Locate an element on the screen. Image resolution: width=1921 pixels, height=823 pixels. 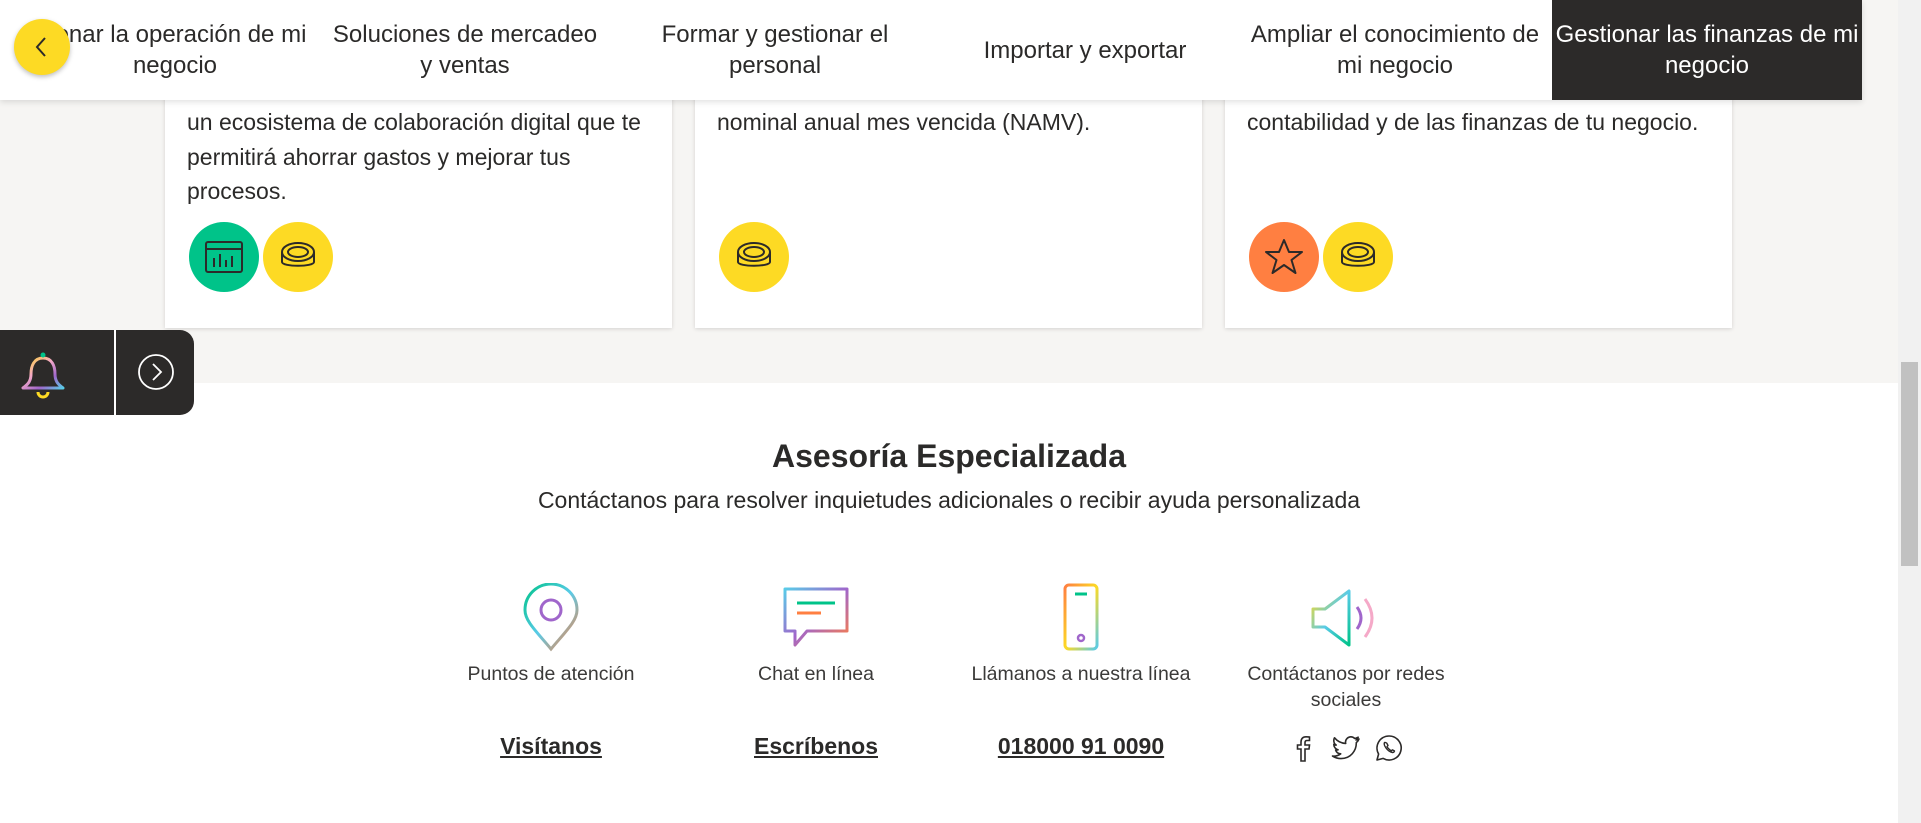
contact-social: Contáctanos por redes sociales is located at coordinates (1346, 675).